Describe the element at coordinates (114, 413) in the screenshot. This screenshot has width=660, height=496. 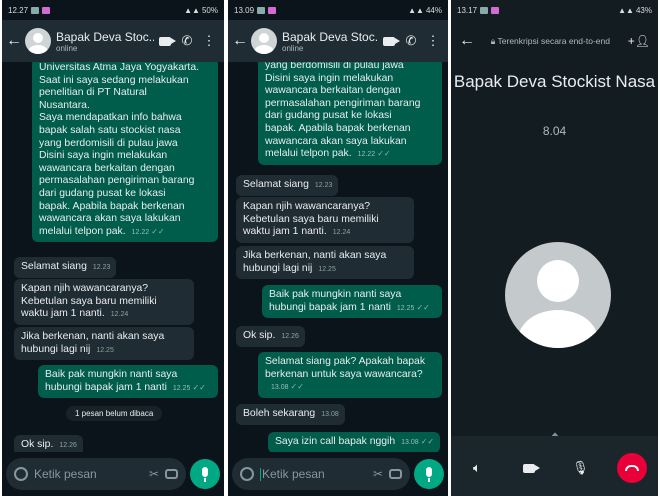
I see `unread-messages-divider: 1 pesan belum dibaca` at that location.